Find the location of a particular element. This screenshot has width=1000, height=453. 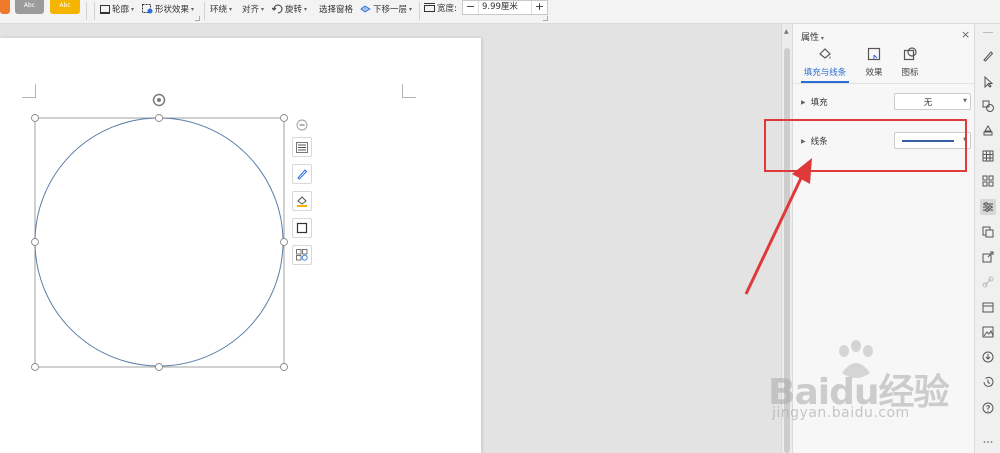

rotate-handle is located at coordinates (159, 100).